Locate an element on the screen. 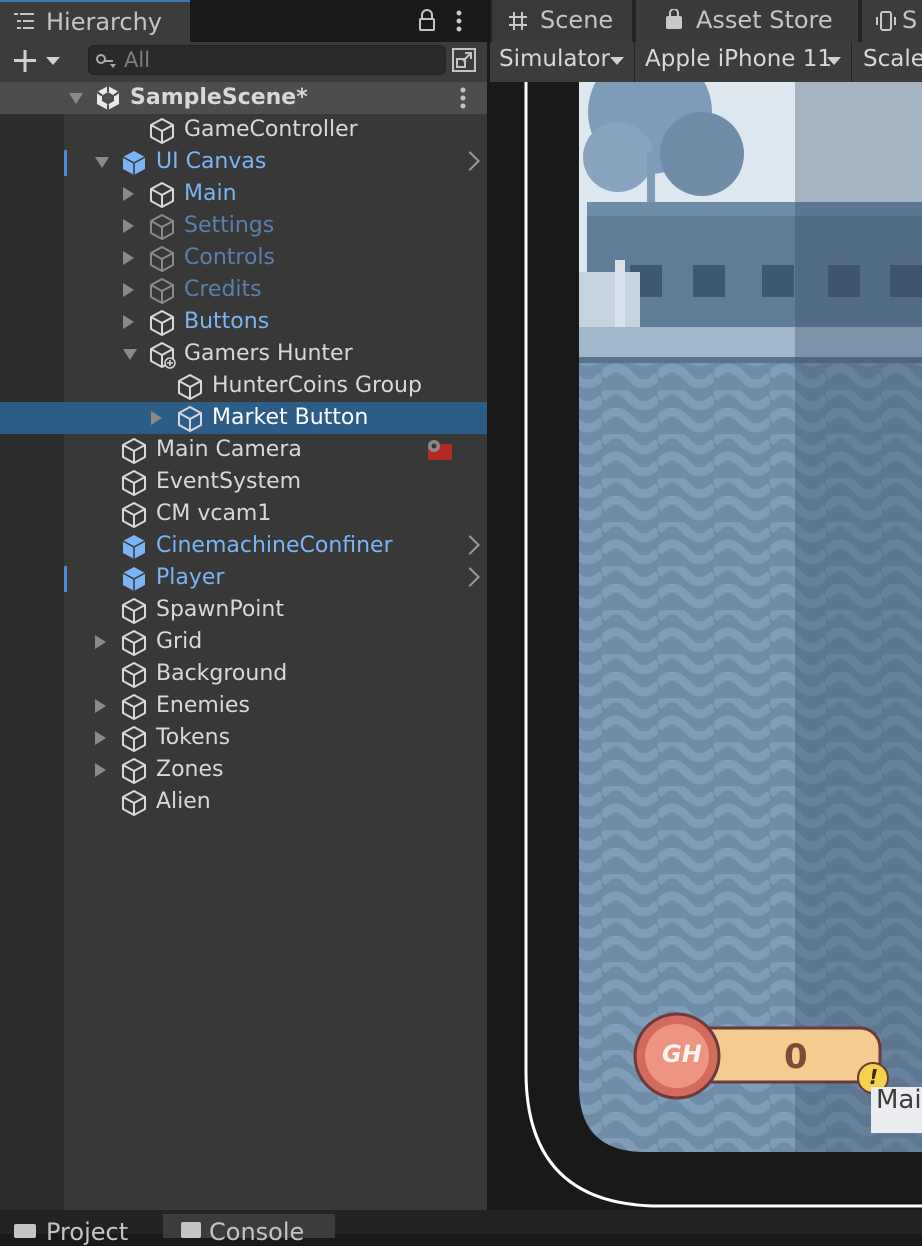  hierarchy-item-label: SpawnPoint is located at coordinates (220, 609).